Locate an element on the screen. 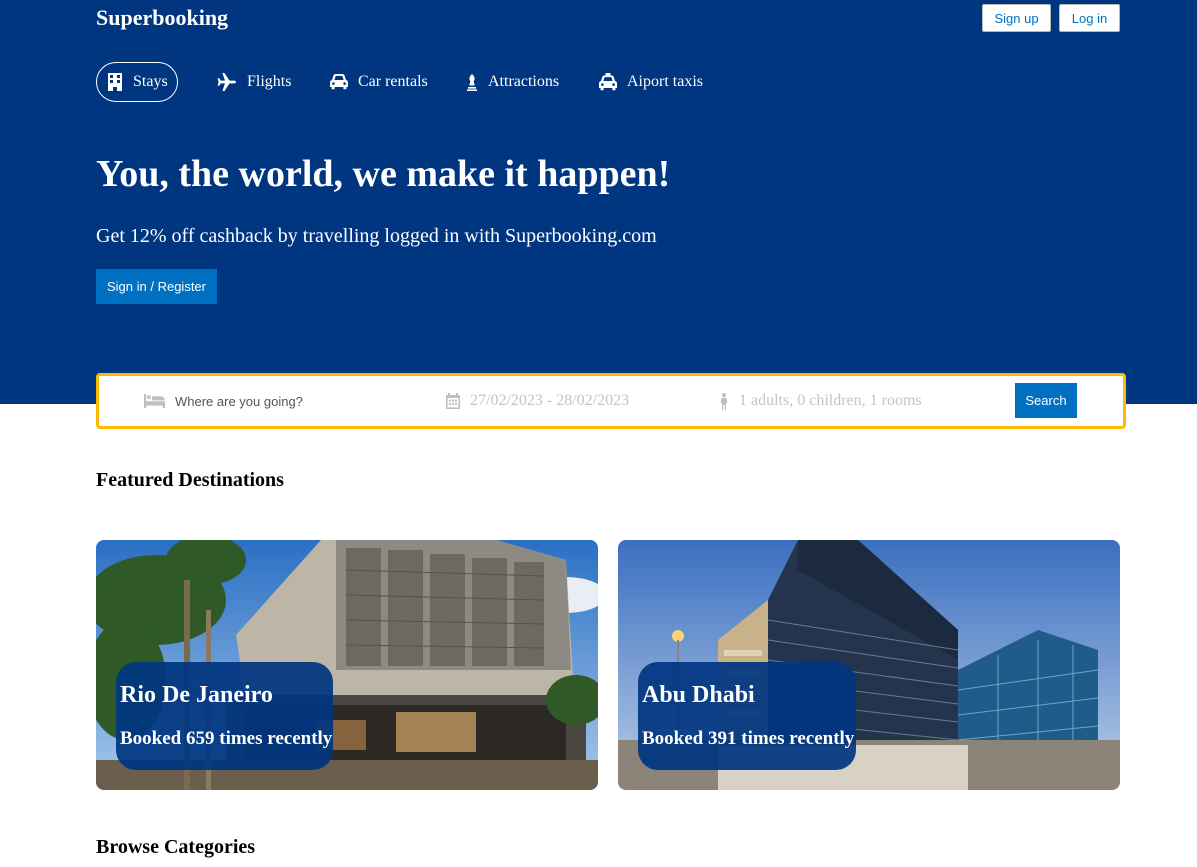 This screenshot has height=867, width=1197. nav-label-airport-taxis: Aiport taxis is located at coordinates (665, 81).